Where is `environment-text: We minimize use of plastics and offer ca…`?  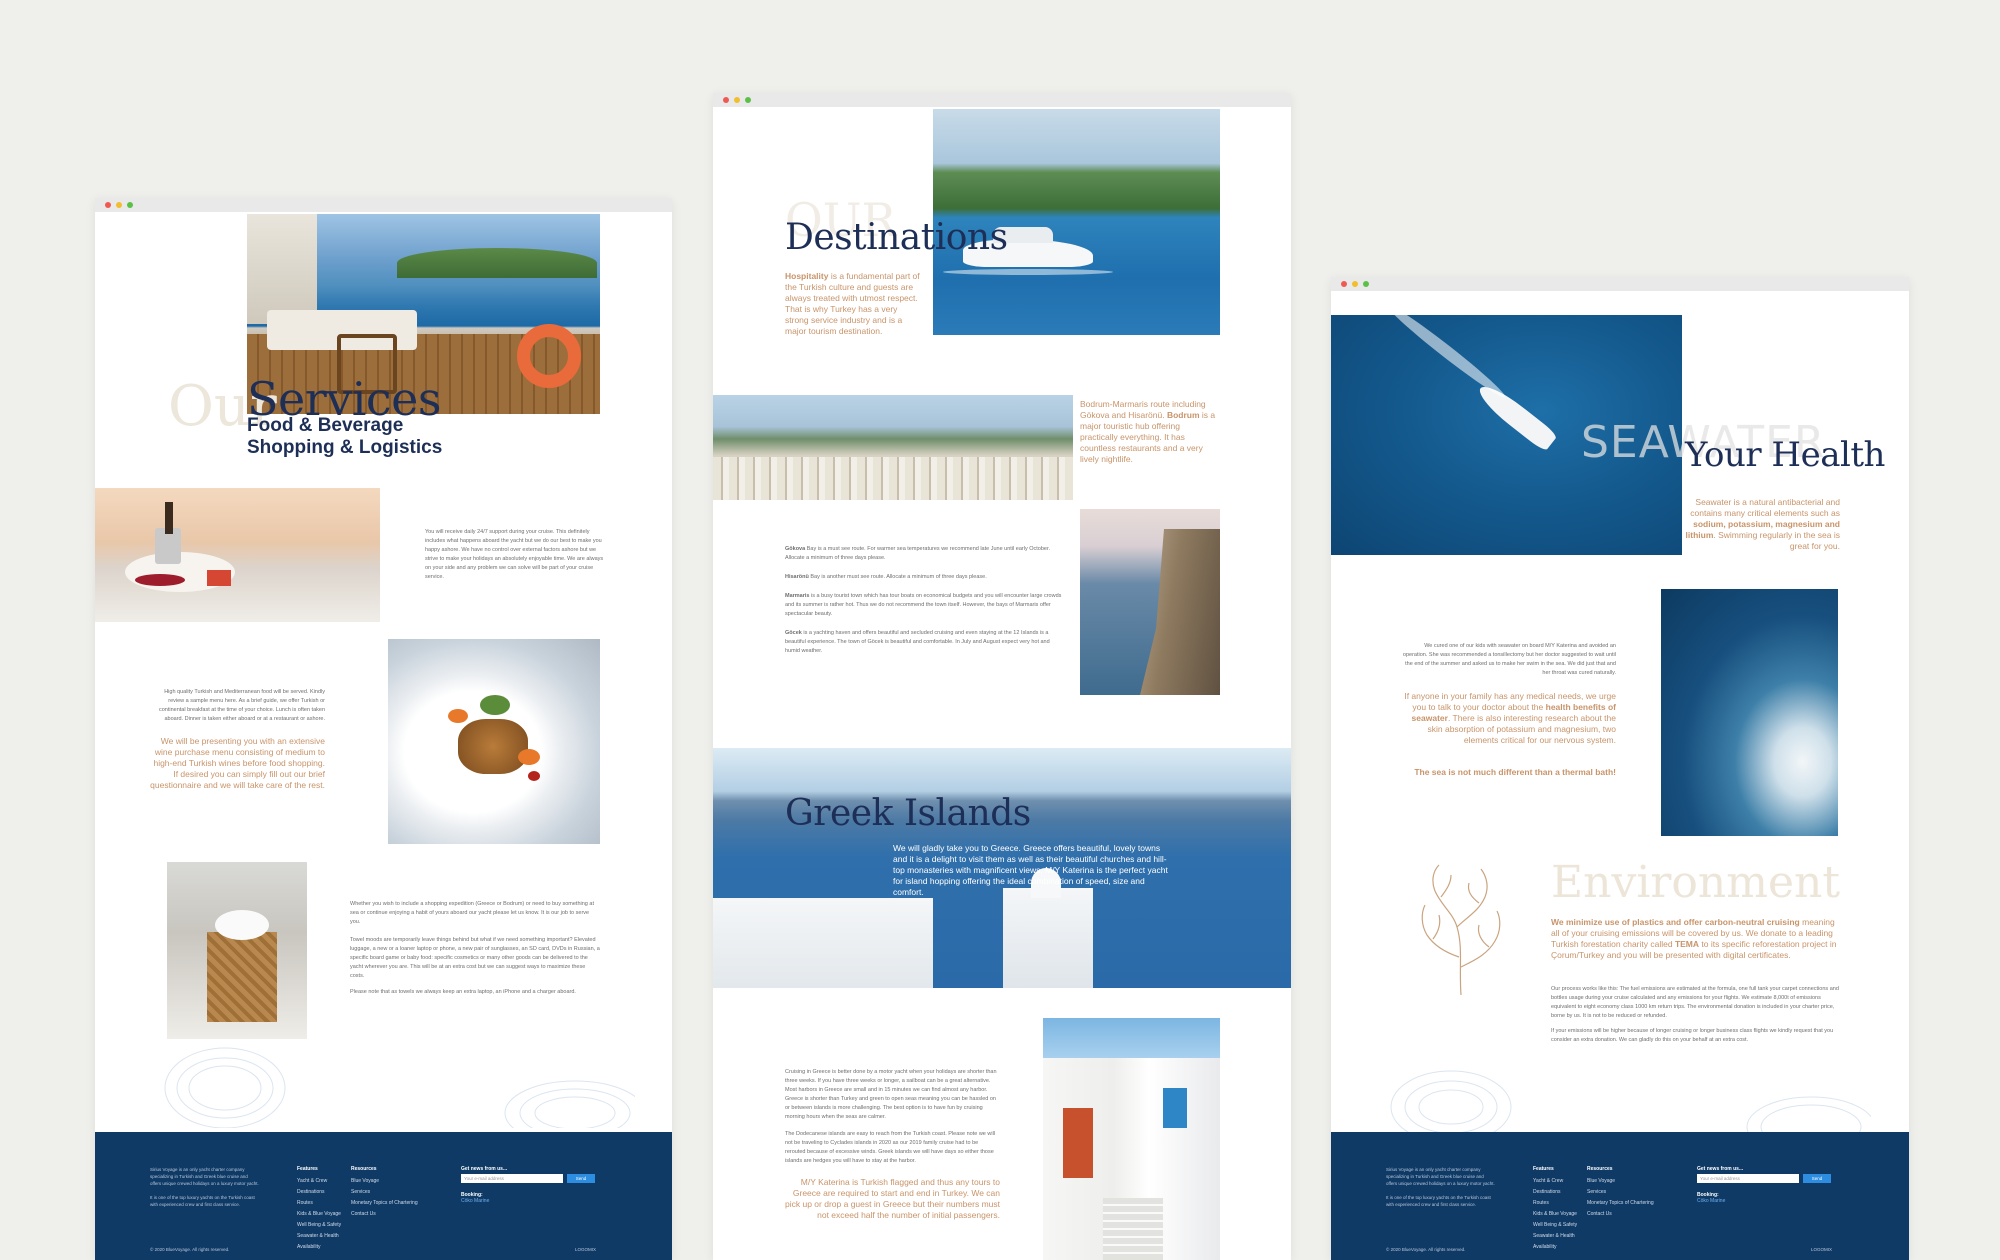 environment-text: We minimize use of plastics and offer ca… is located at coordinates (1696, 939).